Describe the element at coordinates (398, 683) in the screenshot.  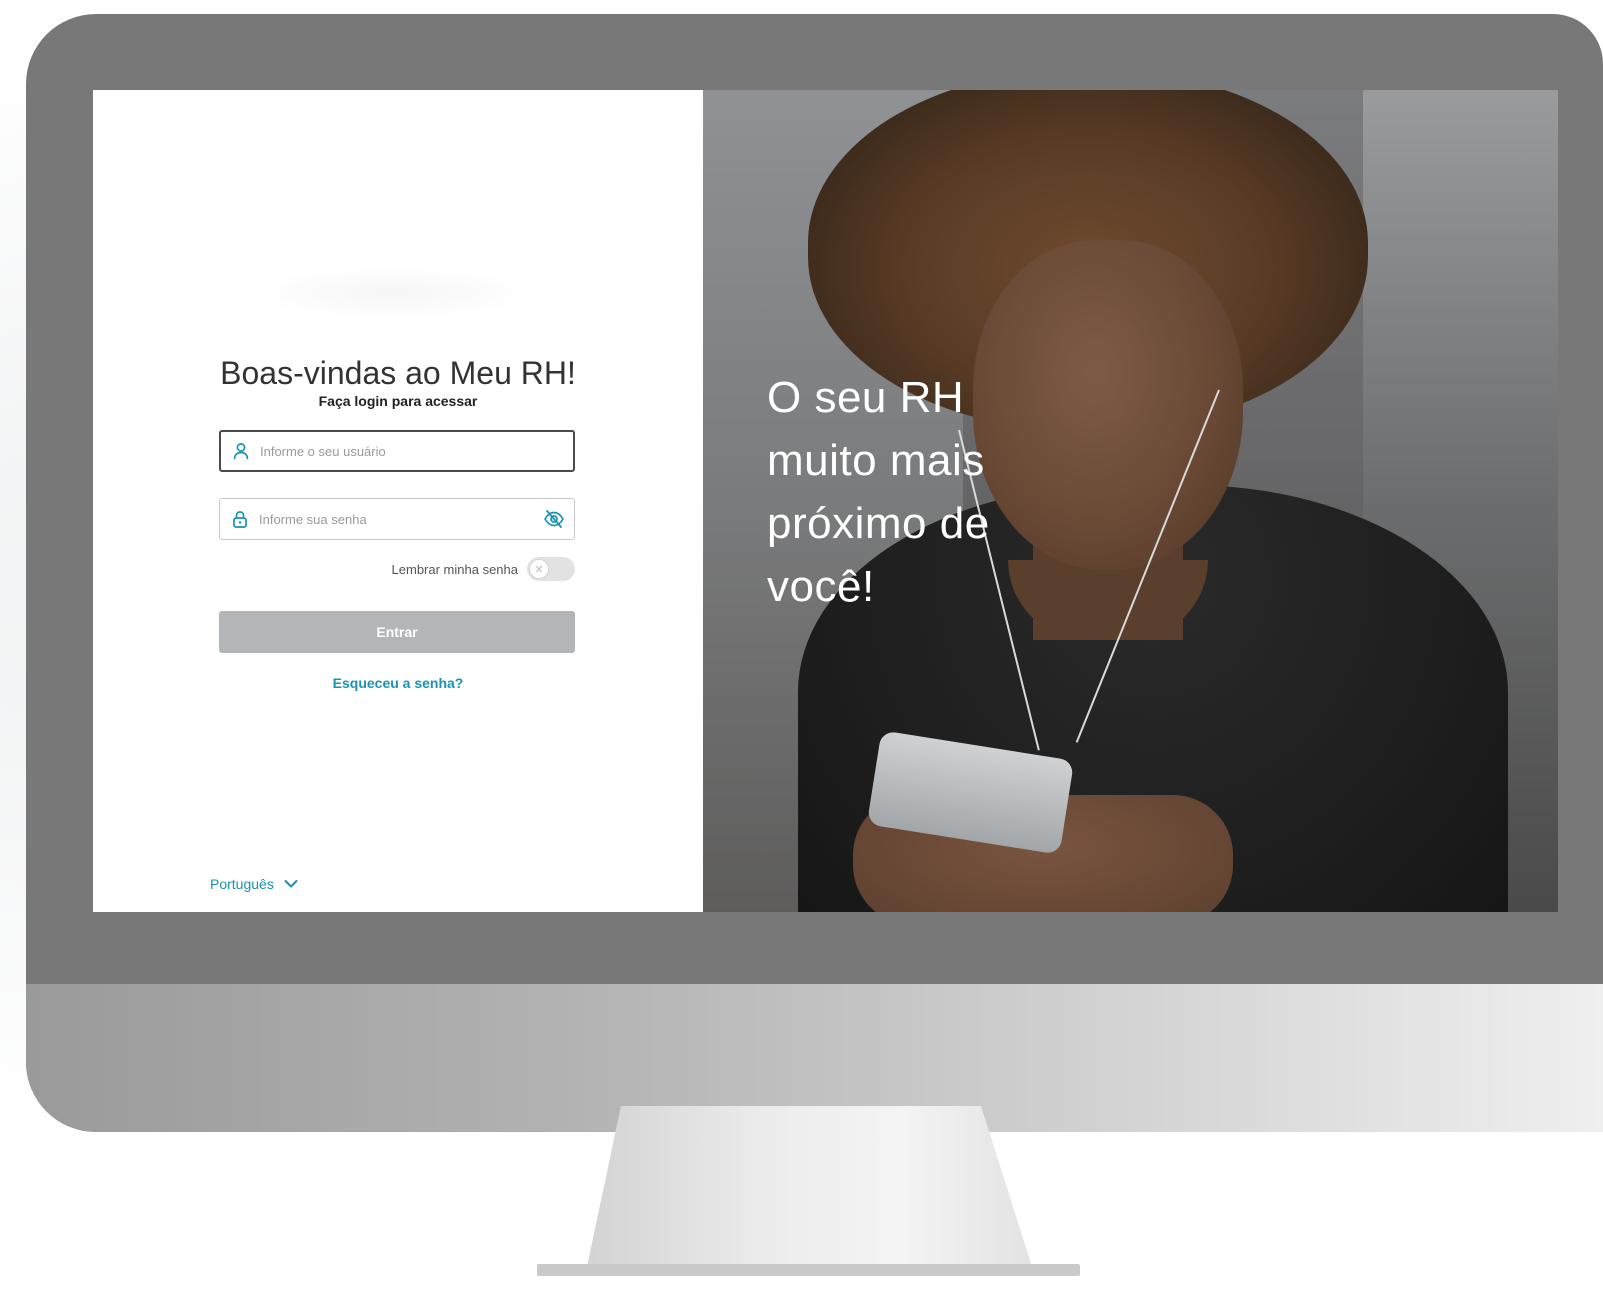
I see `forgot-password-link: Esqueceu a senha?` at that location.